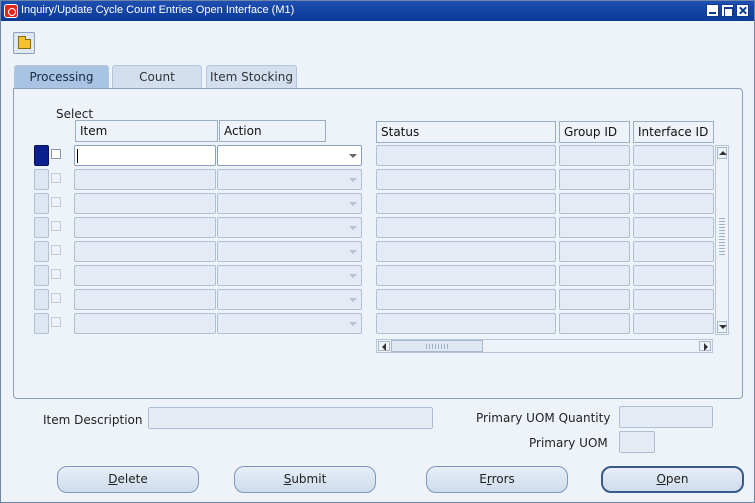  Describe the element at coordinates (497, 479) in the screenshot. I see `errors-button: Errors` at that location.